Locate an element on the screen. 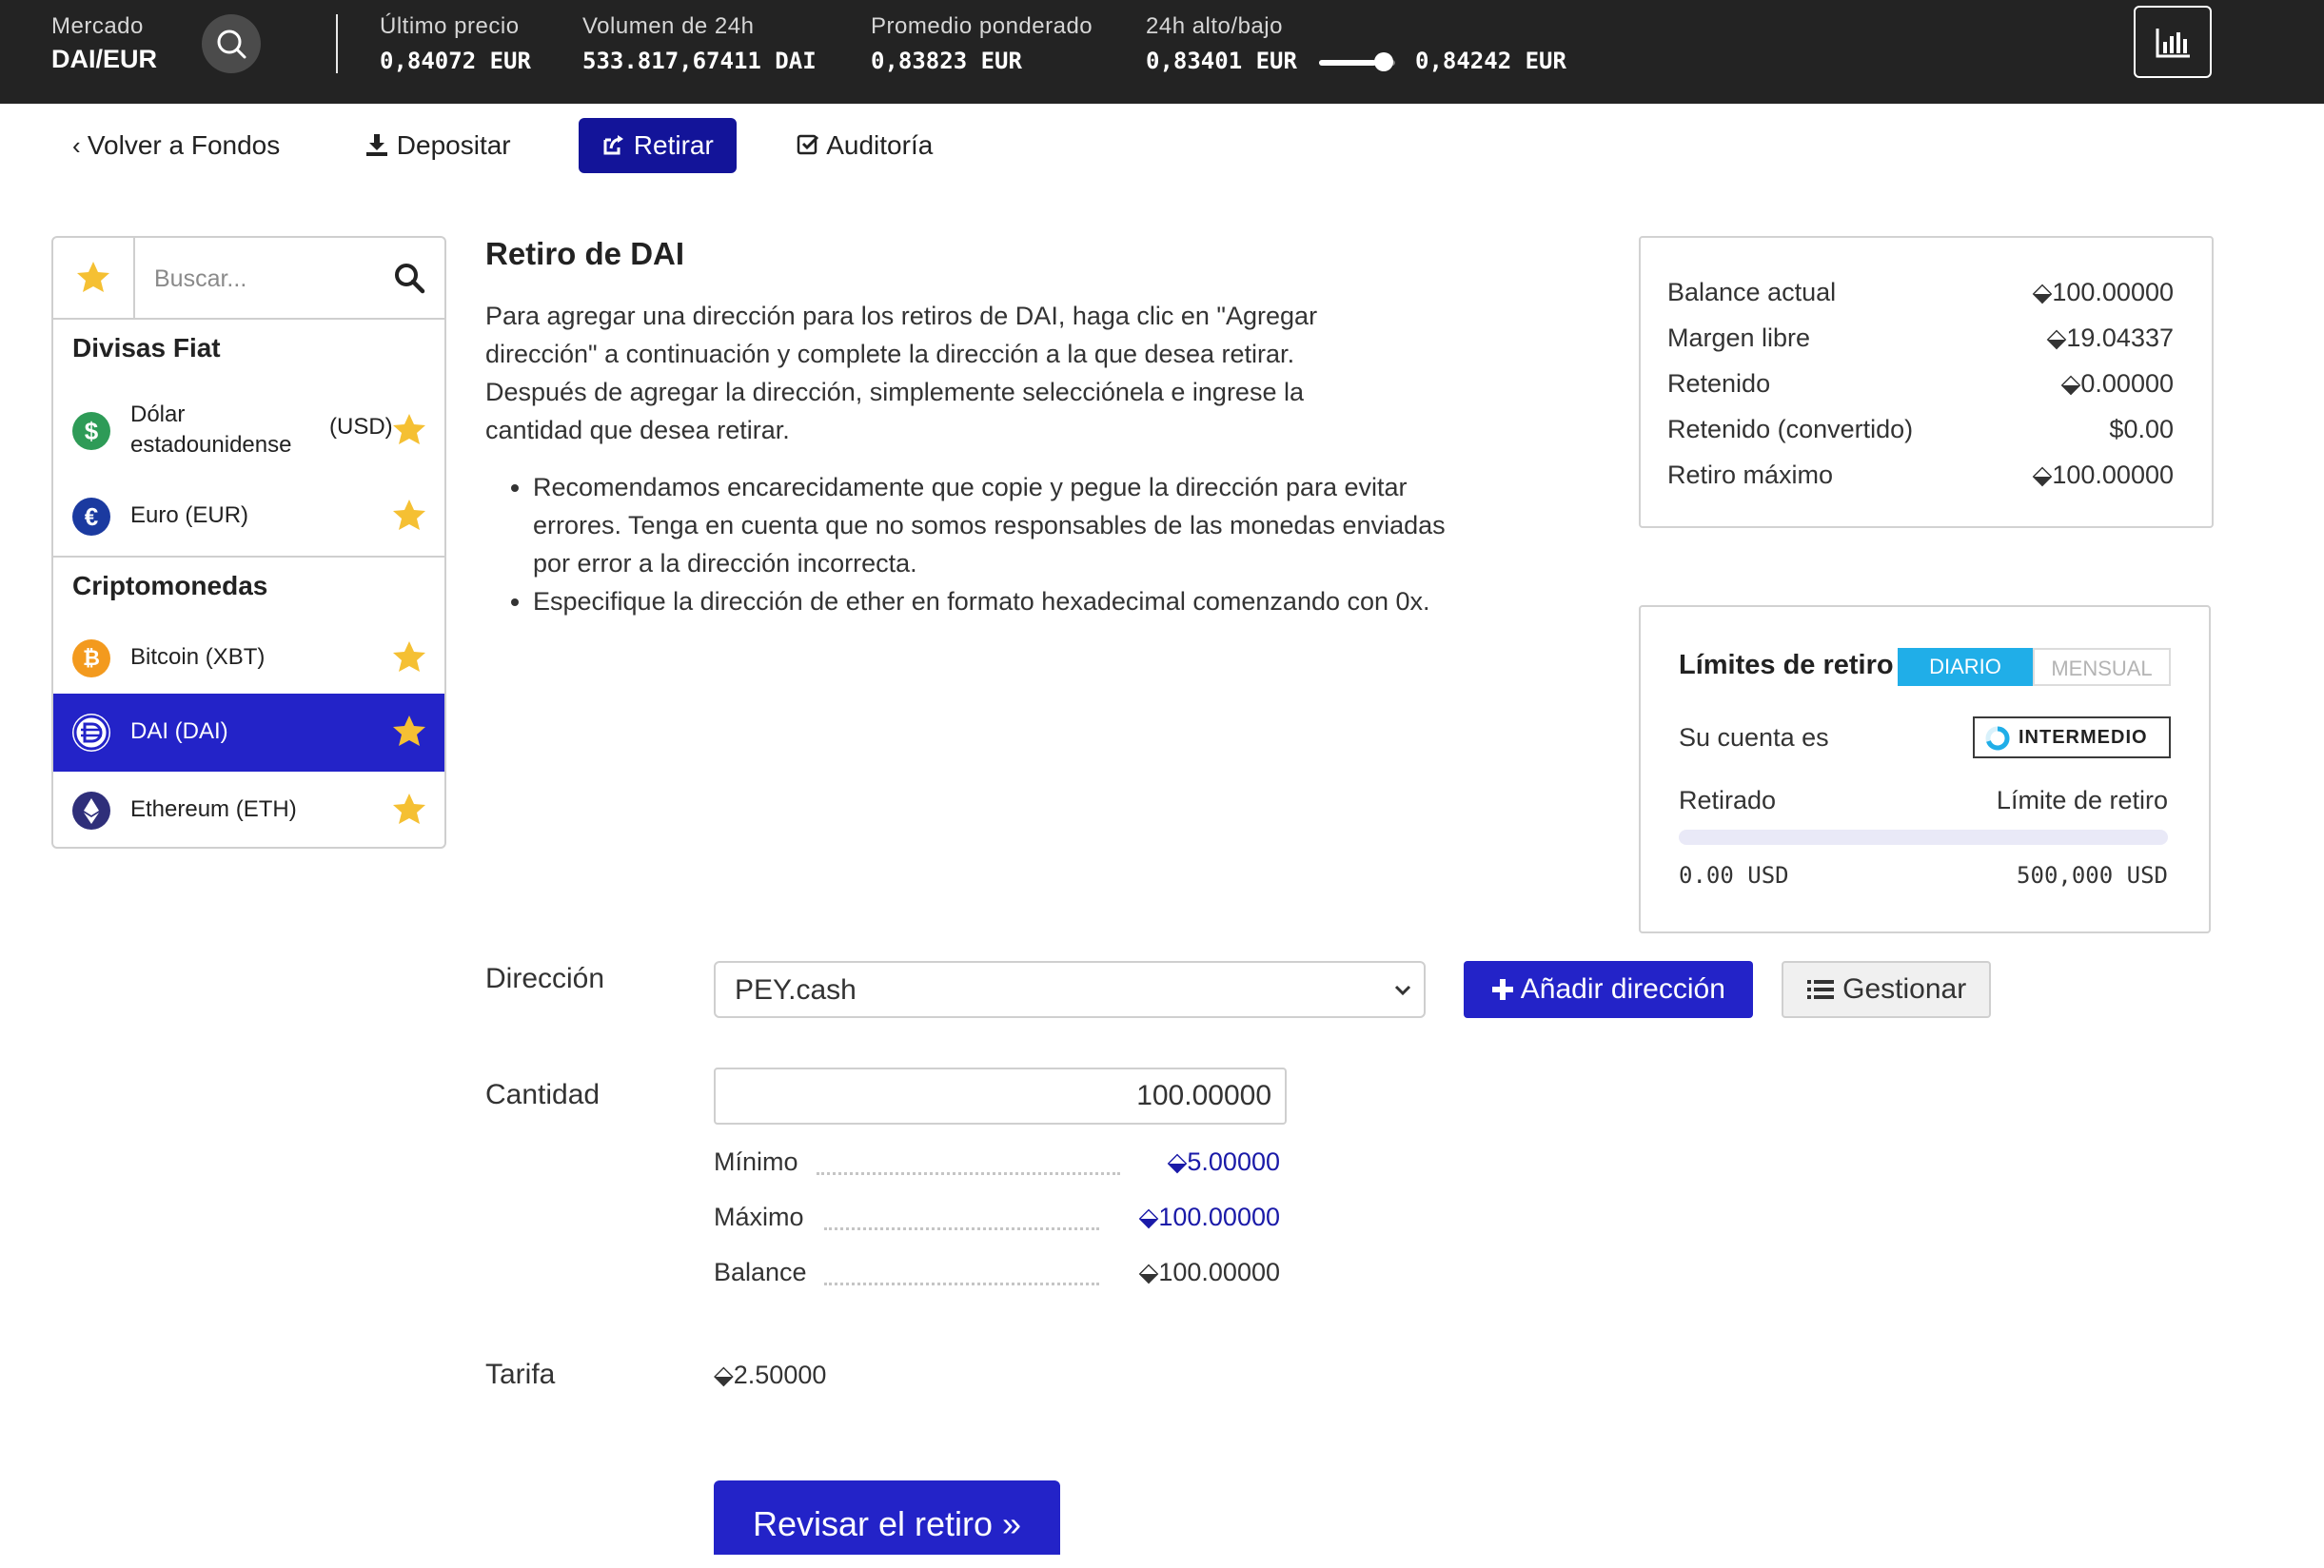 The width and height of the screenshot is (2324, 1568). bar-chart-icon is located at coordinates (2173, 43).